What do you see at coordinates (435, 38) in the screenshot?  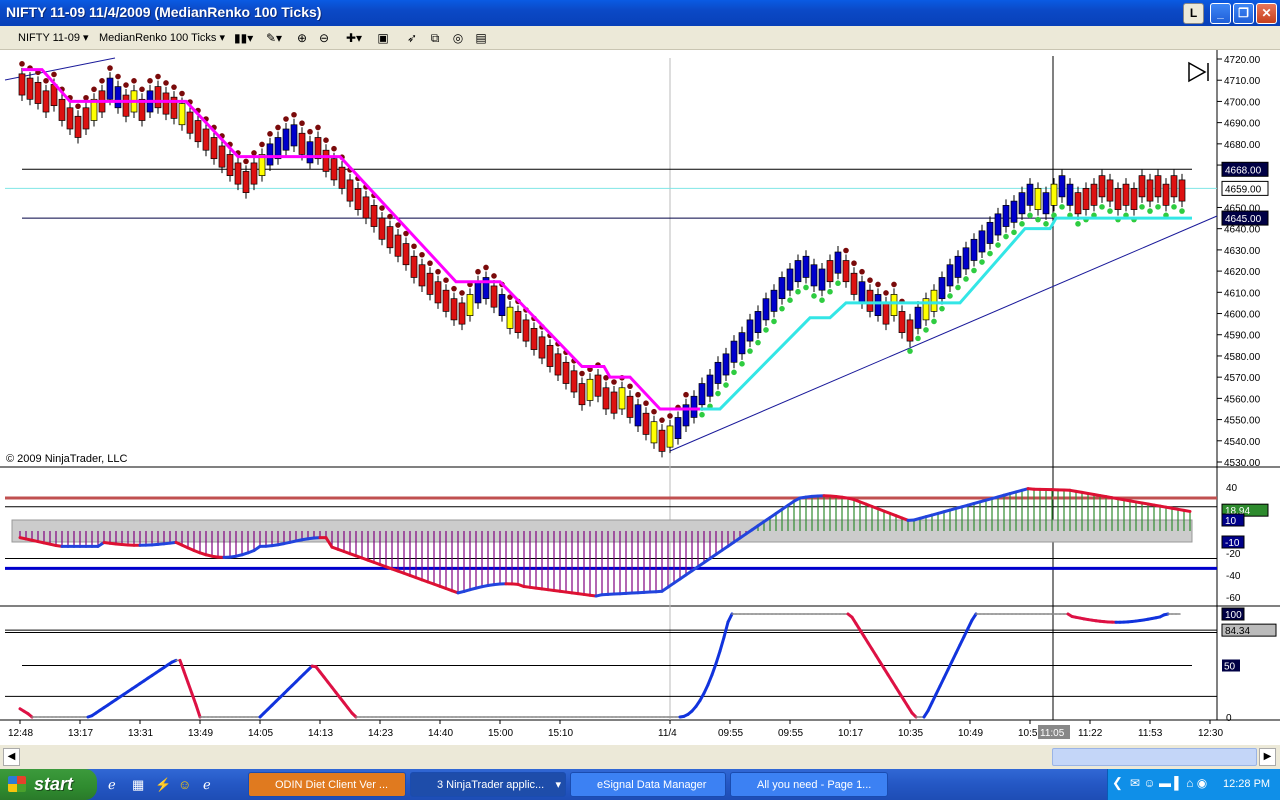 I see `indicators-icon: ⧉` at bounding box center [435, 38].